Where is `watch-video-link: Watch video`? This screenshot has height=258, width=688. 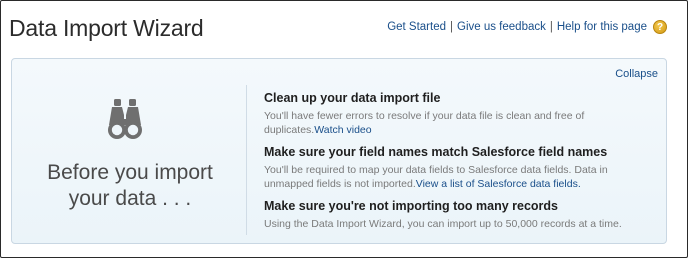
watch-video-link: Watch video is located at coordinates (342, 130).